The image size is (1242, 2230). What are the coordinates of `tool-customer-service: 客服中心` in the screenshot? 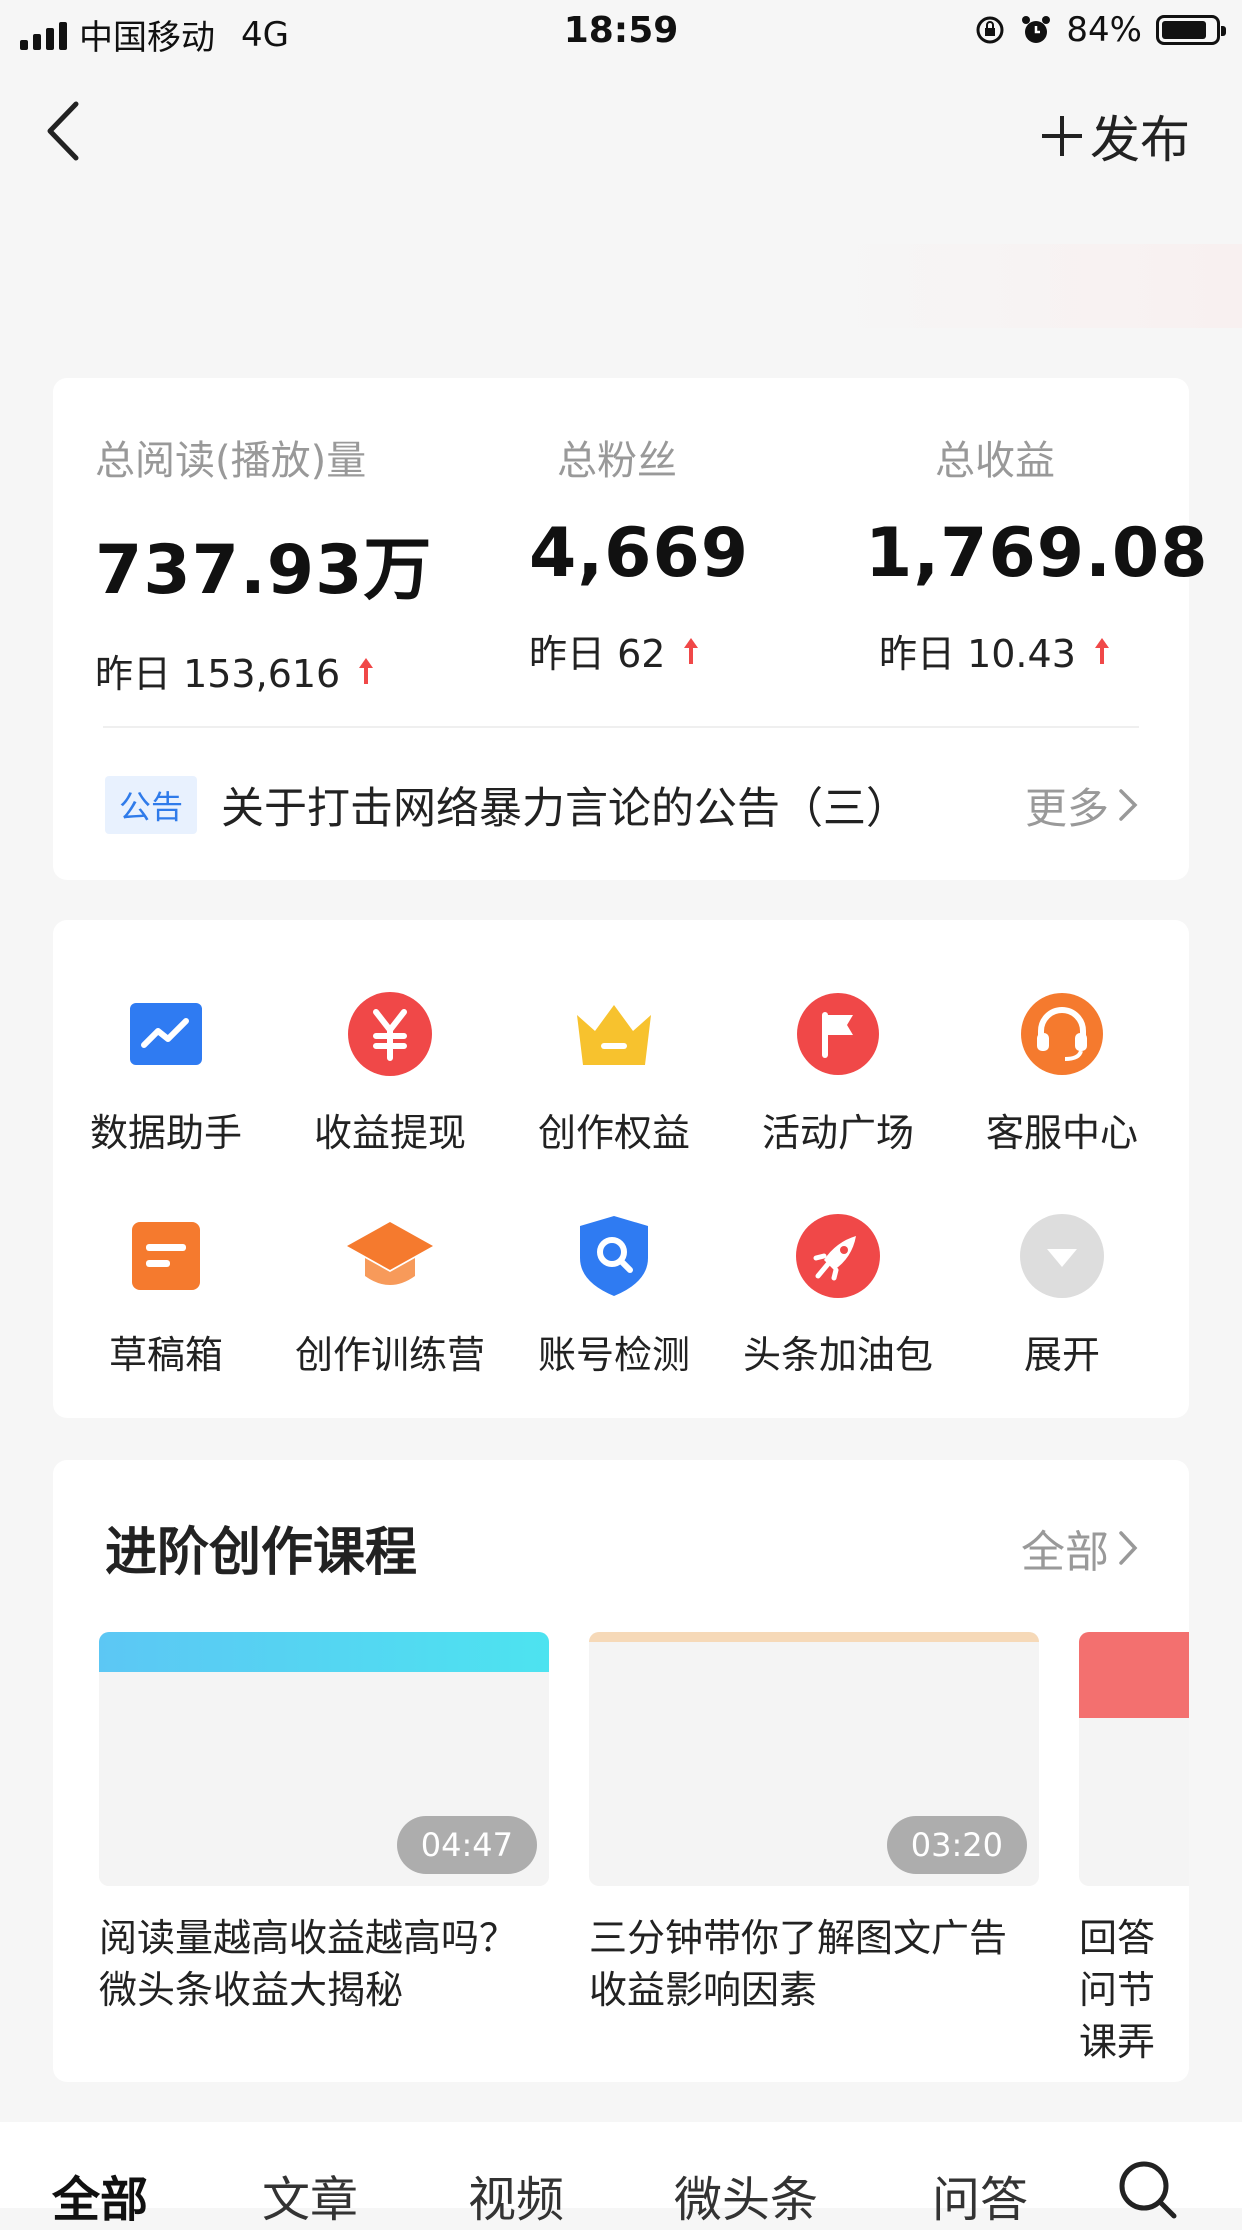 It's located at (1062, 1071).